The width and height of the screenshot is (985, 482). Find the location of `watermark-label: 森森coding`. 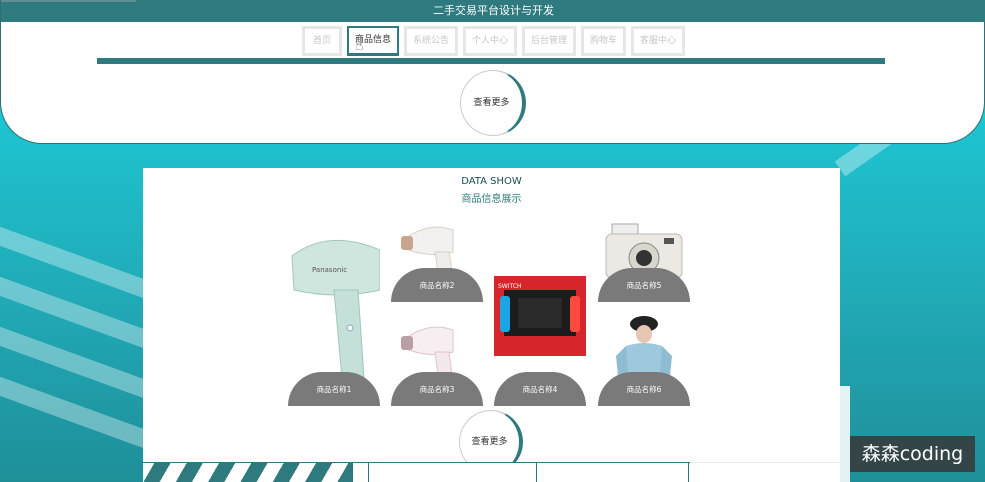

watermark-label: 森森coding is located at coordinates (912, 454).